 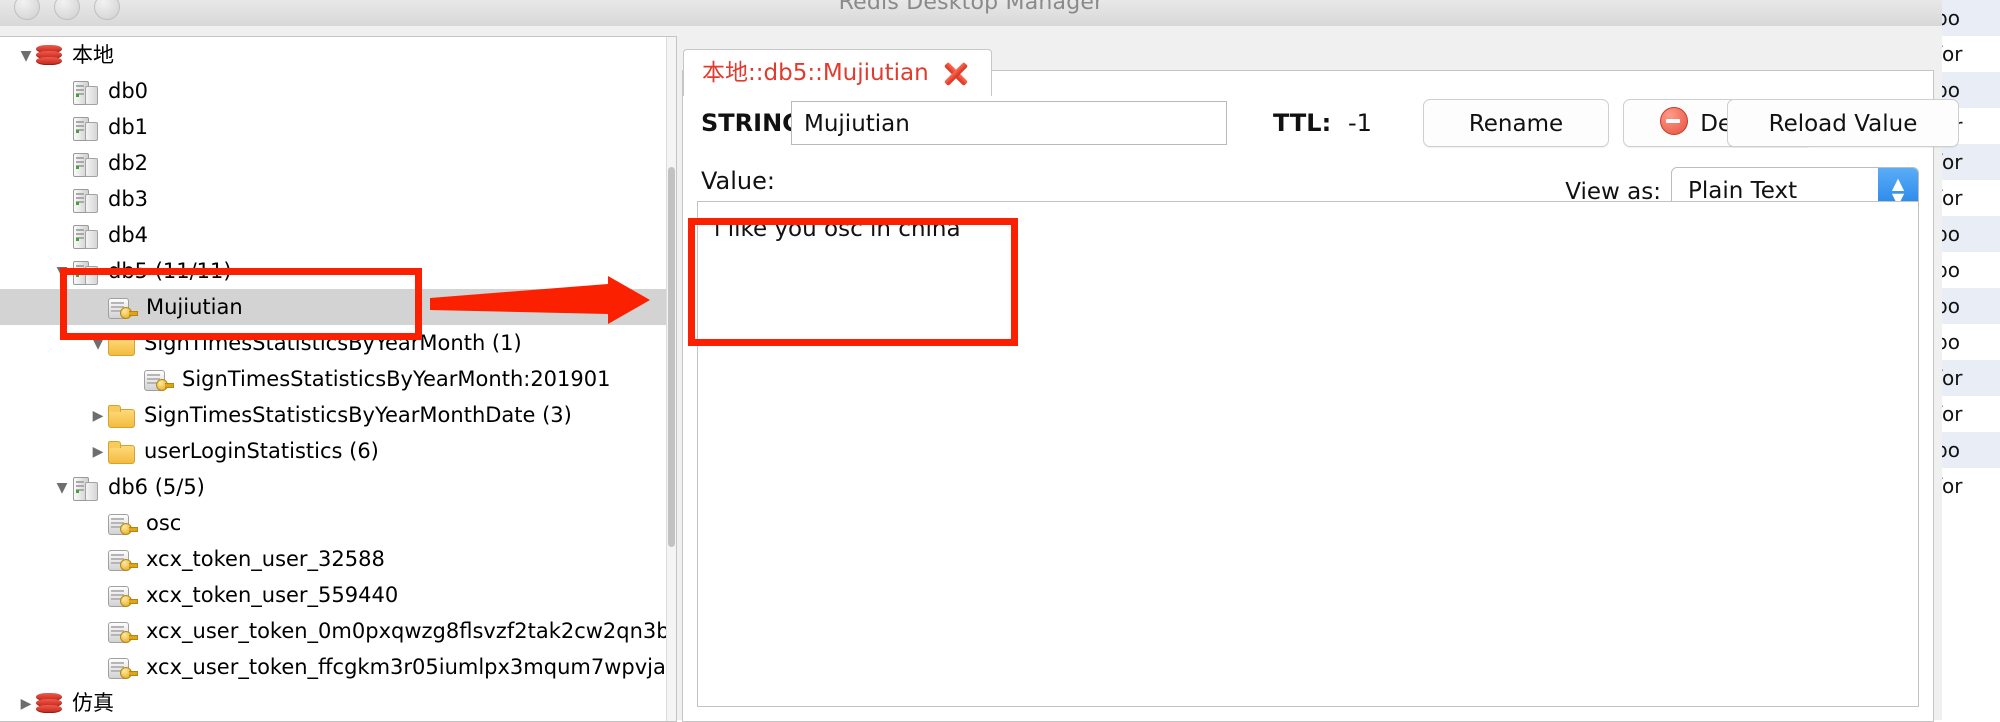 What do you see at coordinates (338, 127) in the screenshot?
I see `tree-item-db1: db1` at bounding box center [338, 127].